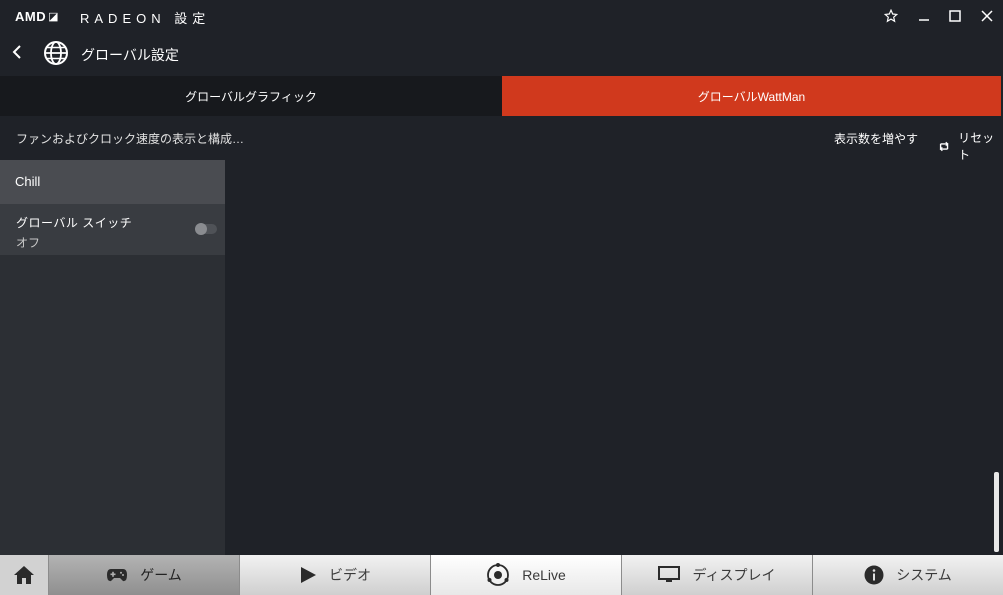 This screenshot has width=1003, height=595. Describe the element at coordinates (501, 16) in the screenshot. I see `title-bar: AMD ◪ RADEON 設定` at that location.